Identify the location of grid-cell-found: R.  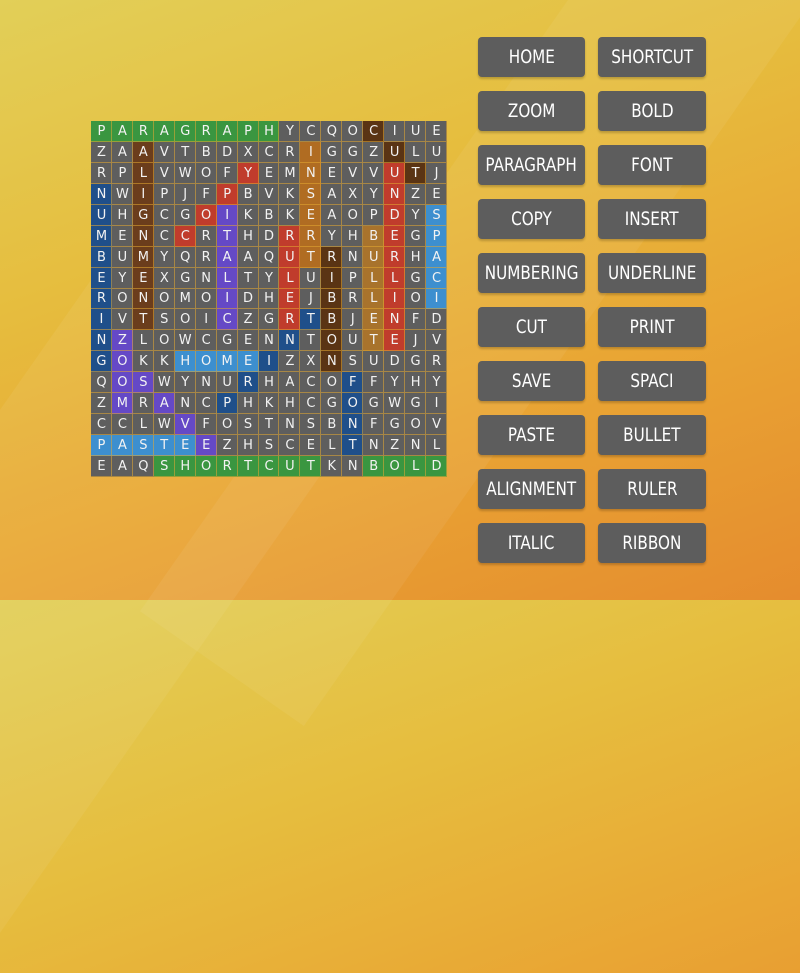
(248, 383).